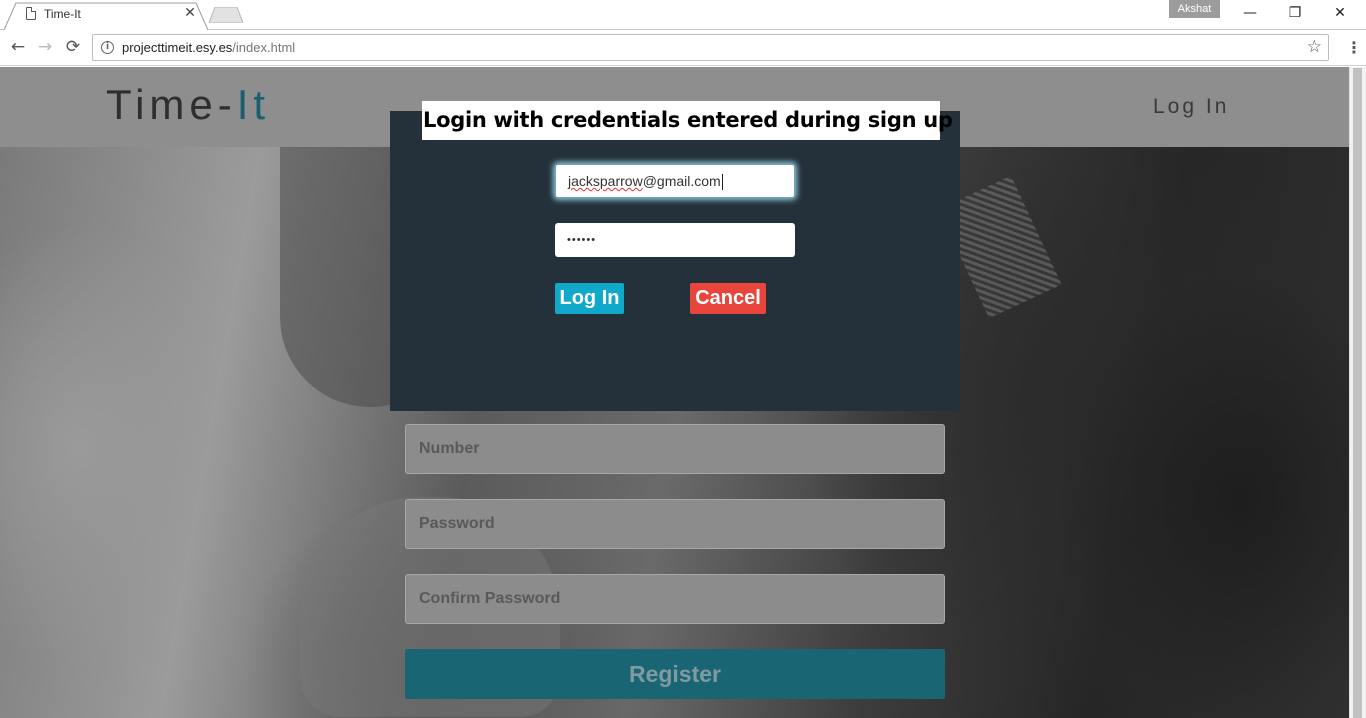  Describe the element at coordinates (62, 14) in the screenshot. I see `tab-title: Time-It` at that location.